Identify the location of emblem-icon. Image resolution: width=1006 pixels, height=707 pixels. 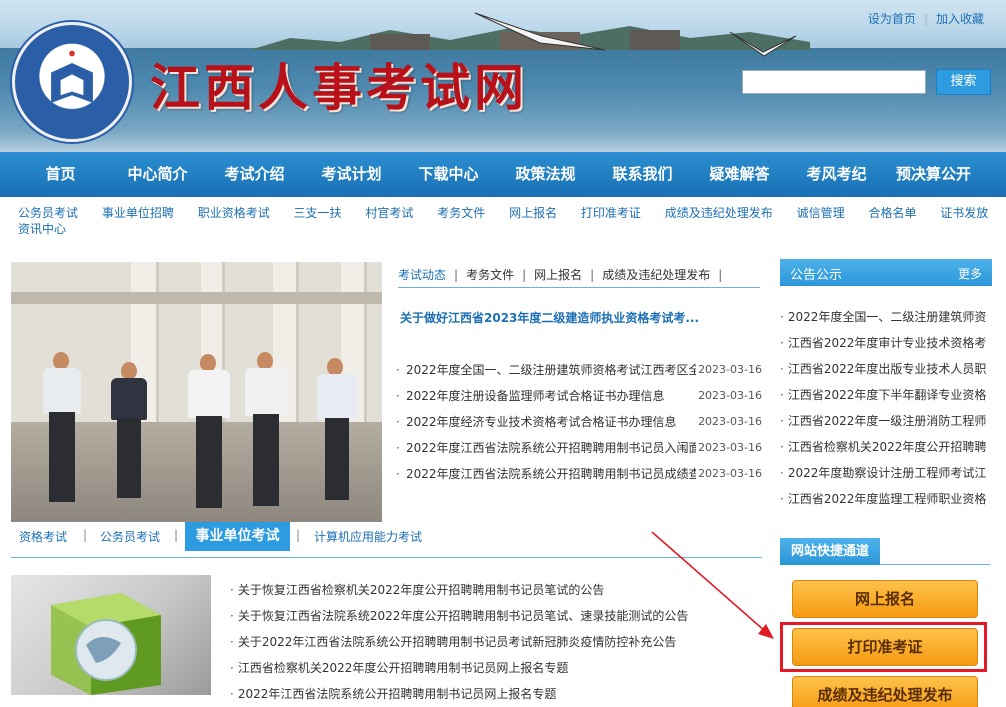
(72, 76).